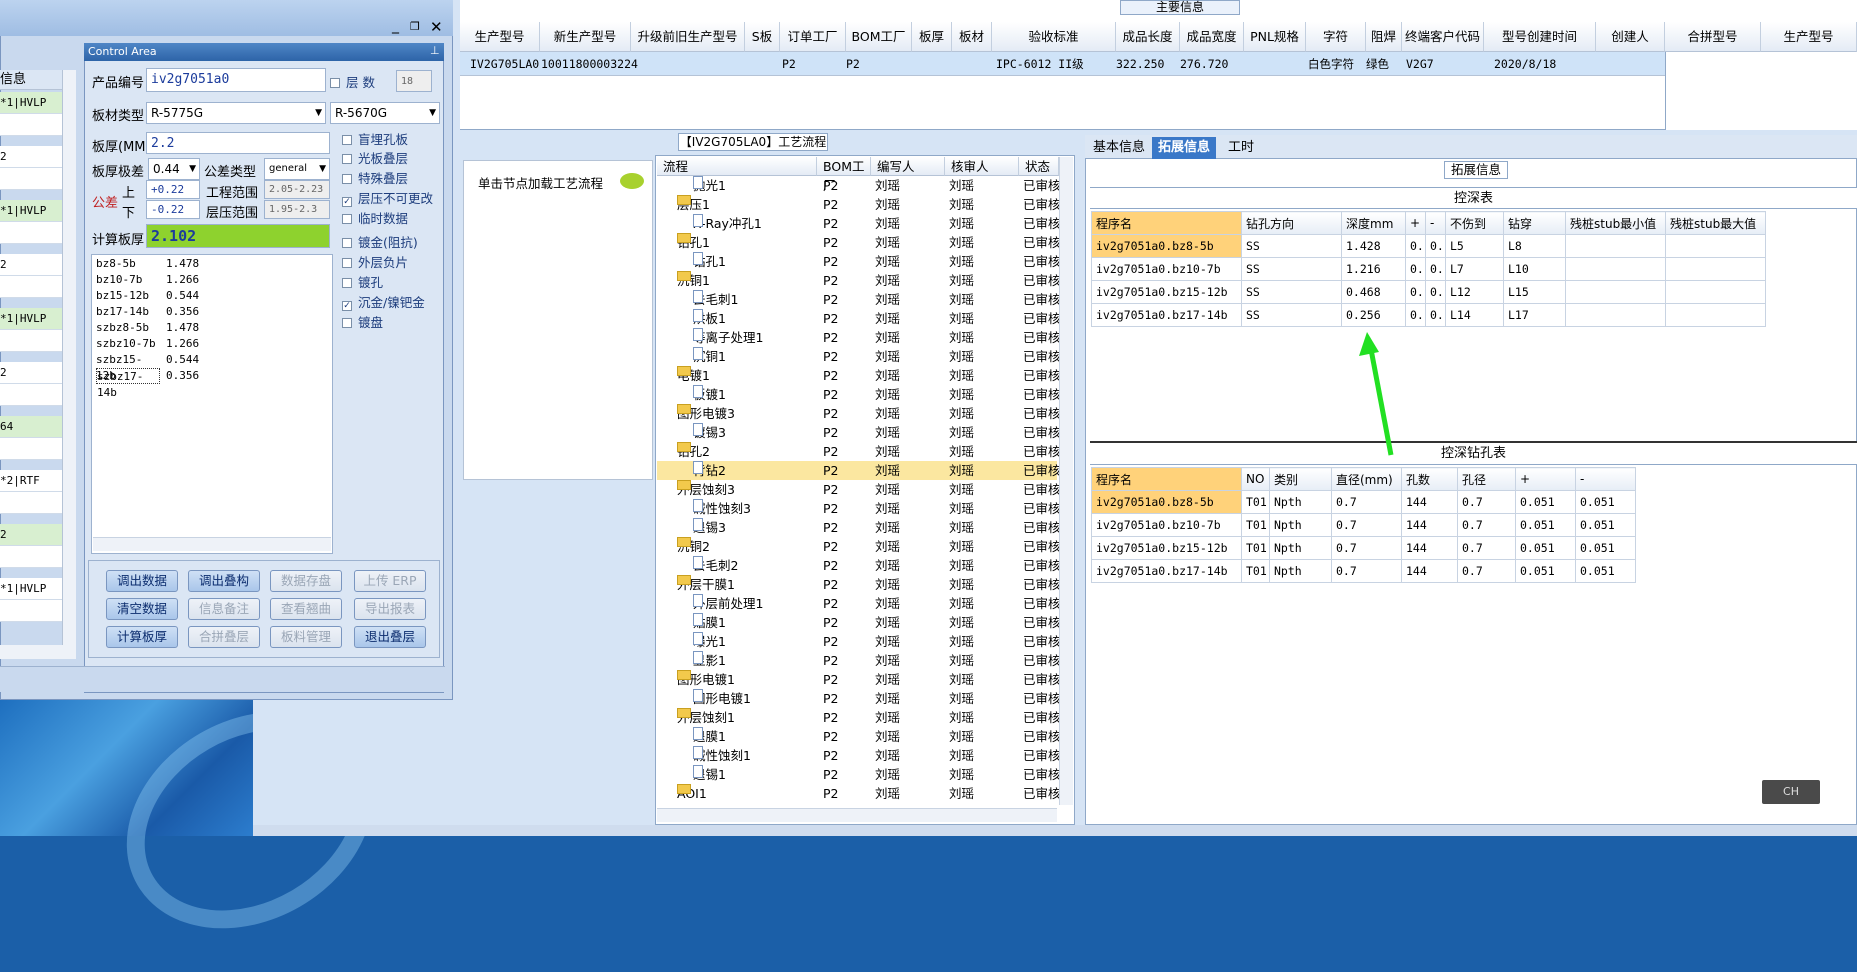 The height and width of the screenshot is (972, 1857). I want to click on col-side-prod-model: 生产型号, so click(1809, 37).